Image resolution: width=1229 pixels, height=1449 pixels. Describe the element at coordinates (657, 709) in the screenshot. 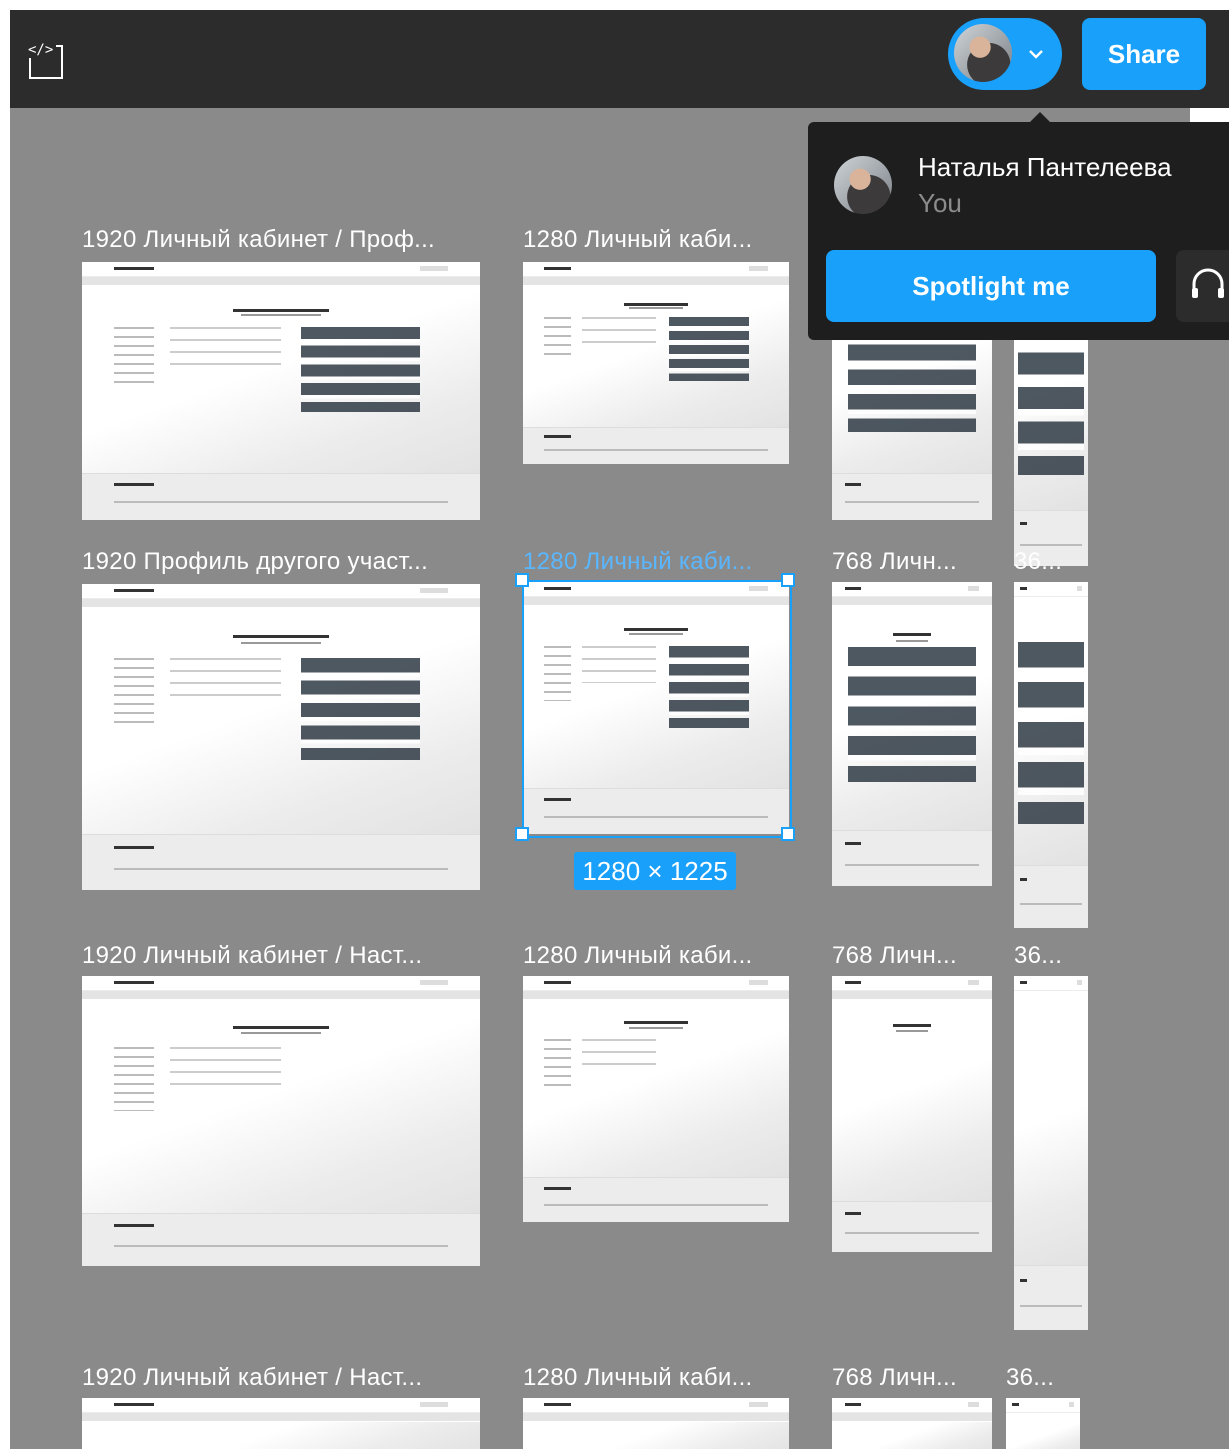

I see `selection-outline` at that location.